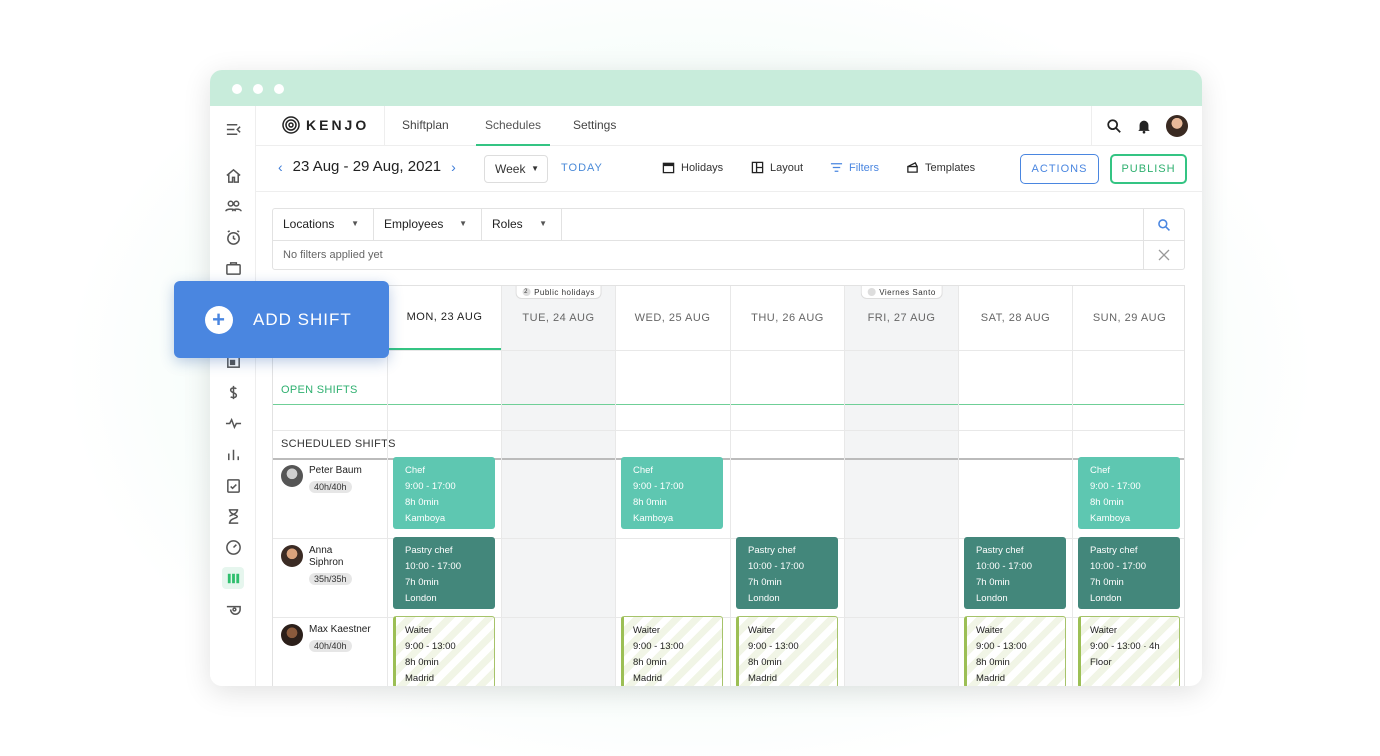  Describe the element at coordinates (233, 485) in the screenshot. I see `checklist-icon` at that location.